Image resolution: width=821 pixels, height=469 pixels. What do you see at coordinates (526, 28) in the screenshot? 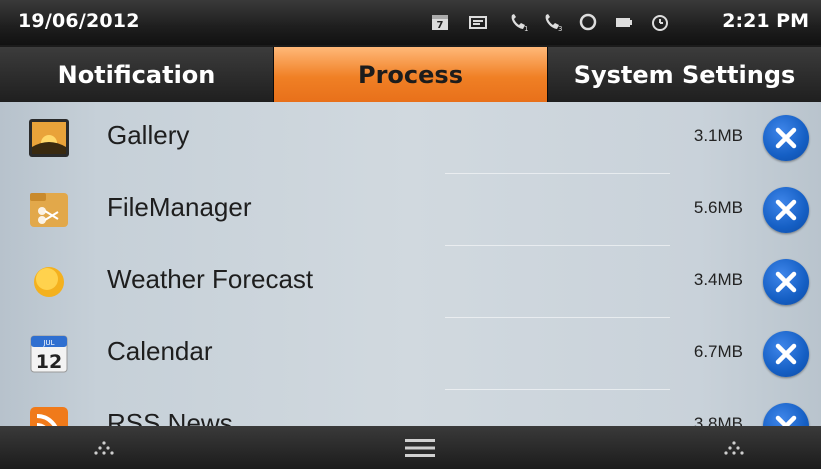
I see `svg-text: 1` at bounding box center [526, 28].